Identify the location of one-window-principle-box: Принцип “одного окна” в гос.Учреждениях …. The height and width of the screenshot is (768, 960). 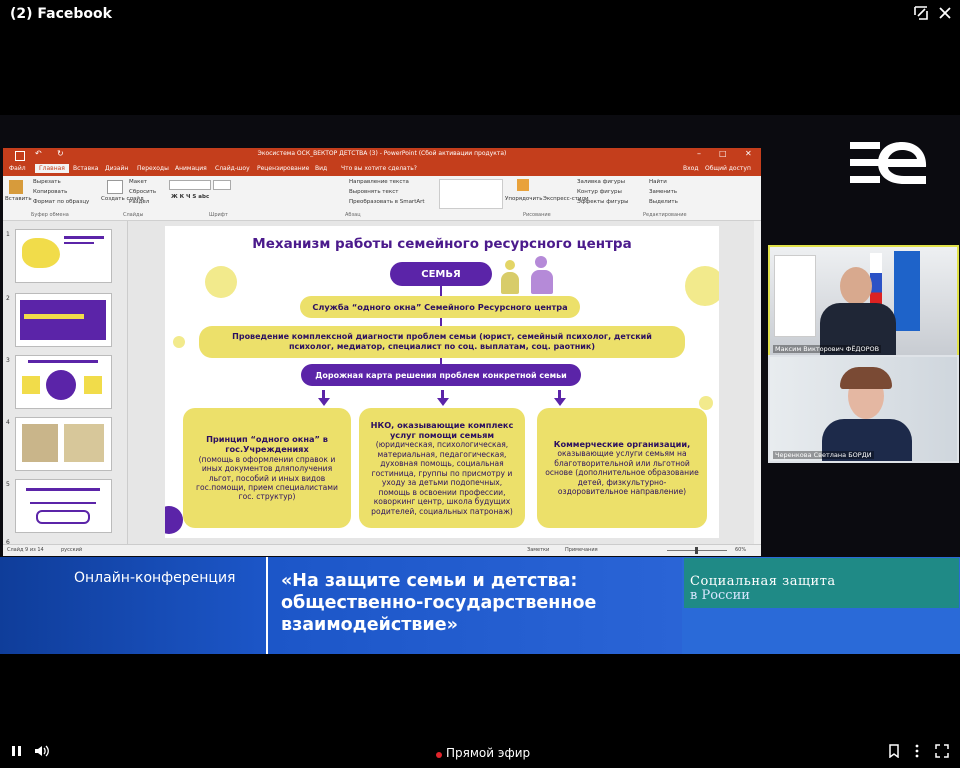
(267, 468).